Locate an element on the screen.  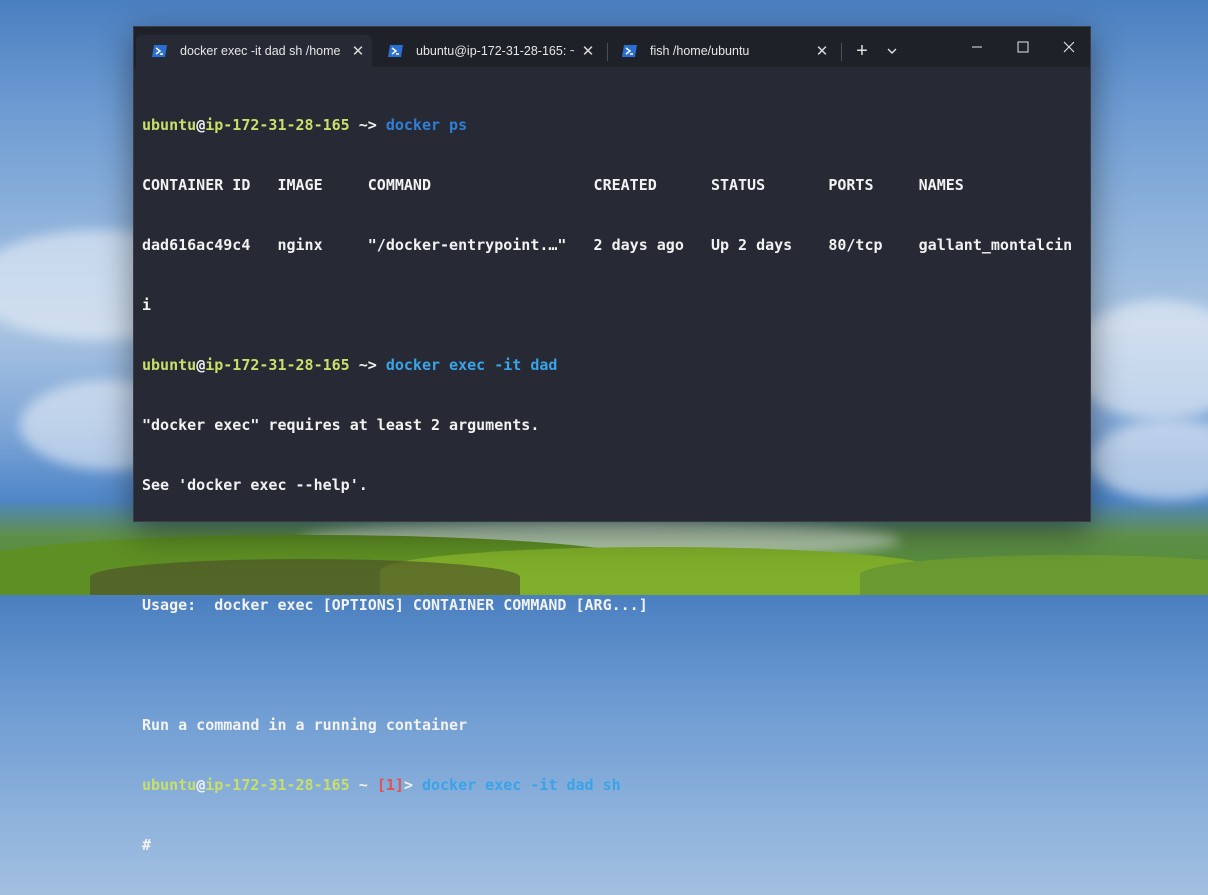
tab-docker-exec: docker exec -it dad sh /home ✕ is located at coordinates (254, 51).